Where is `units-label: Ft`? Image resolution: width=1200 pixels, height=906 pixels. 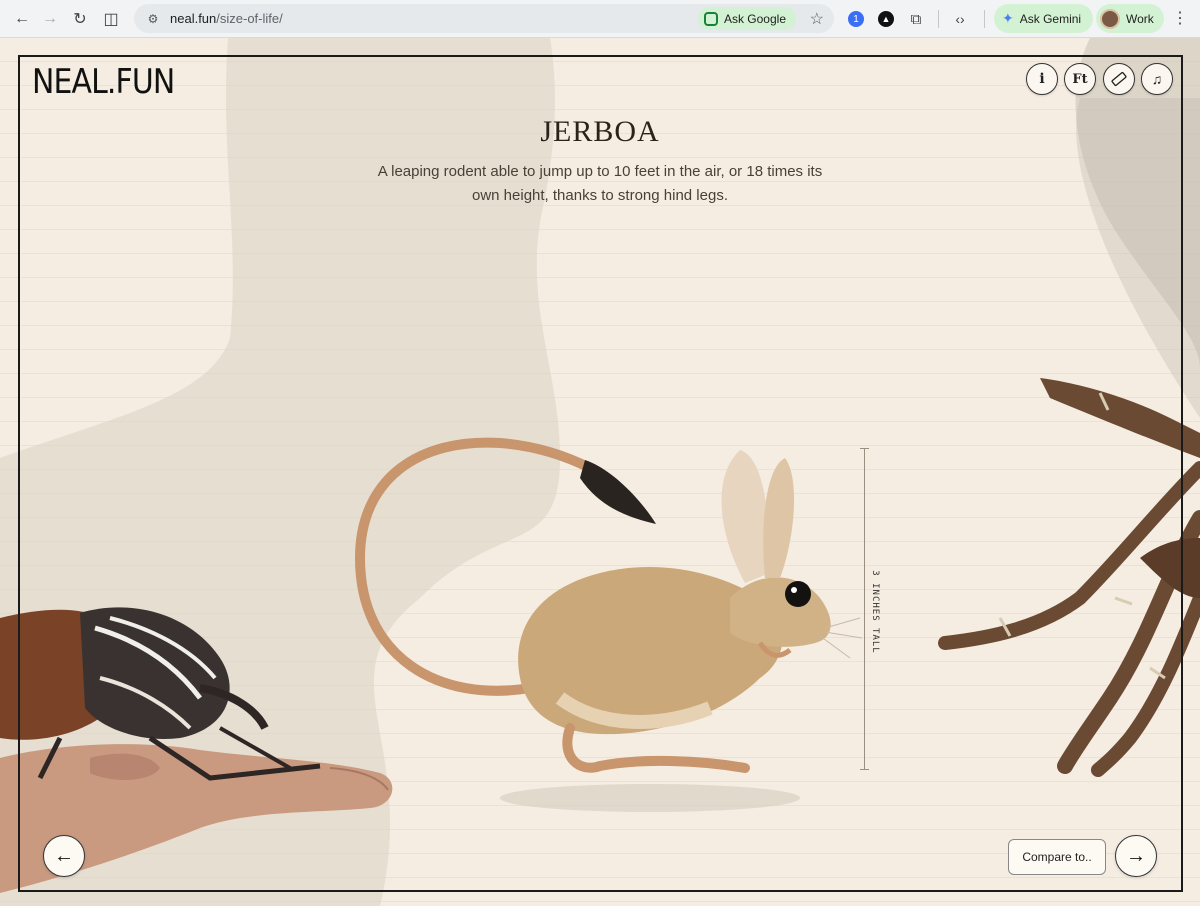
units-label: Ft is located at coordinates (1080, 79).